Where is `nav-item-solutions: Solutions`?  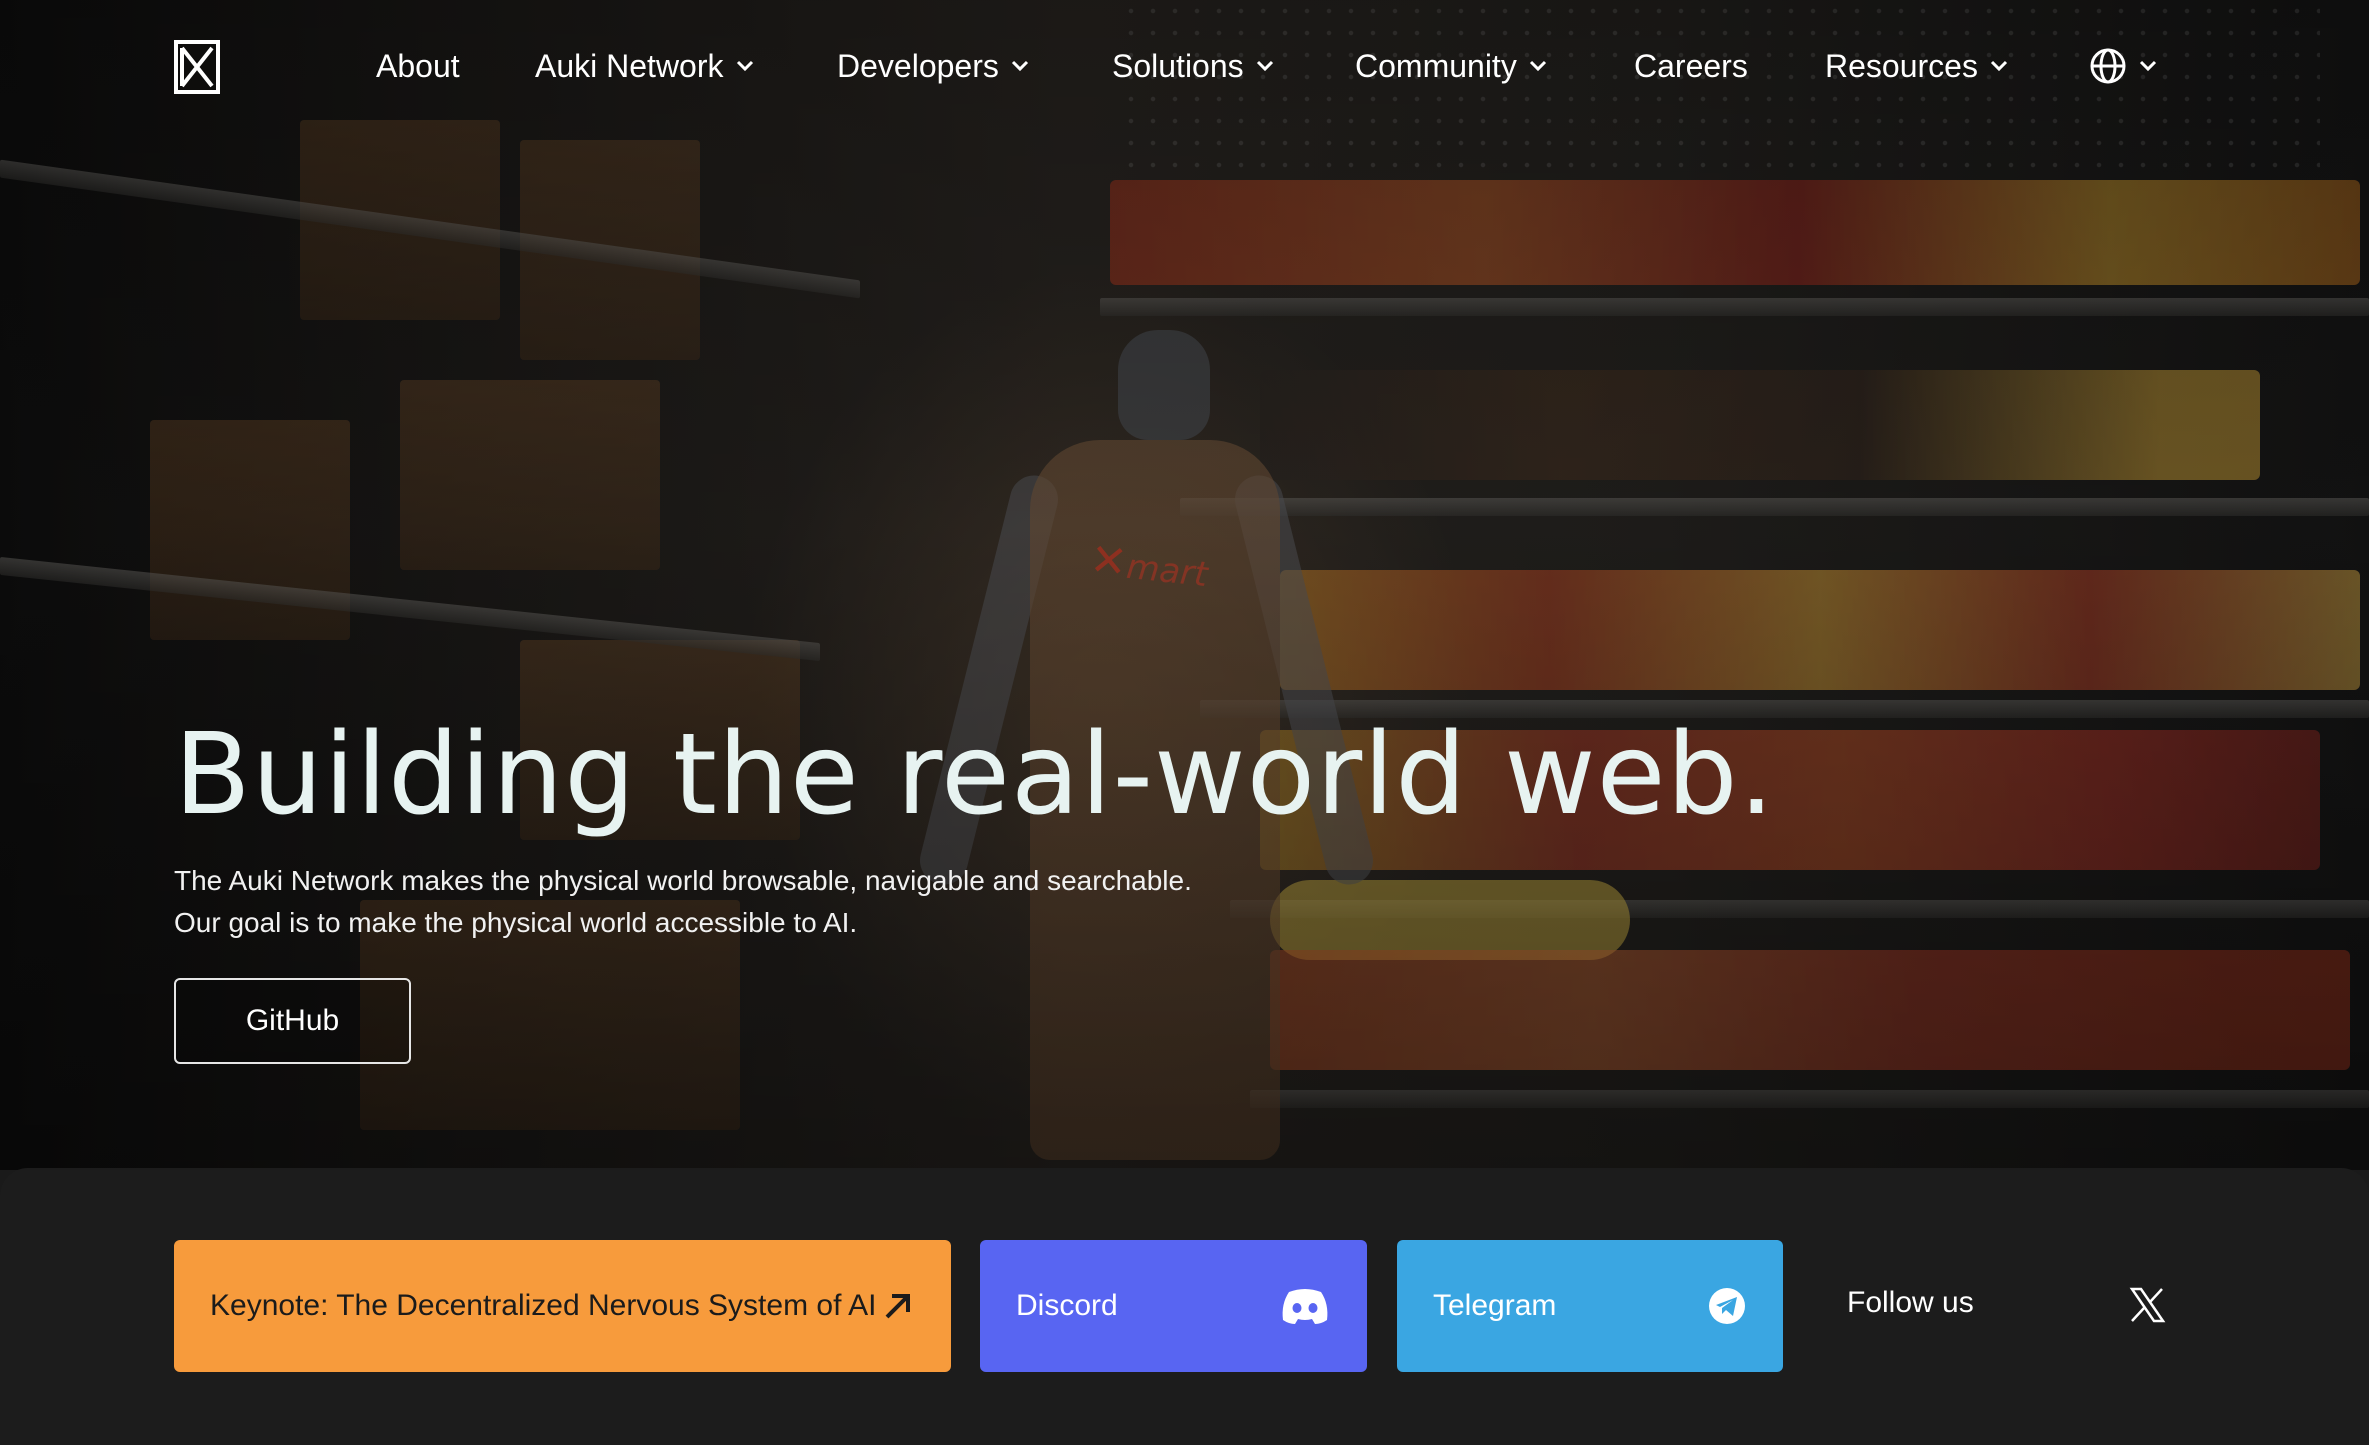 nav-item-solutions: Solutions is located at coordinates (1193, 66).